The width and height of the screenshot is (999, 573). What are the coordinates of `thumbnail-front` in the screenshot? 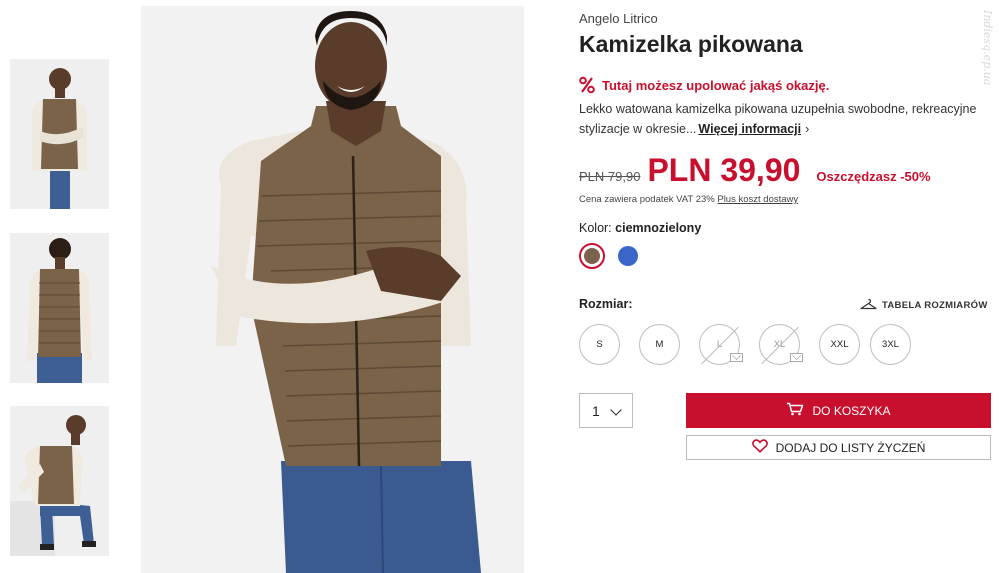 It's located at (59, 134).